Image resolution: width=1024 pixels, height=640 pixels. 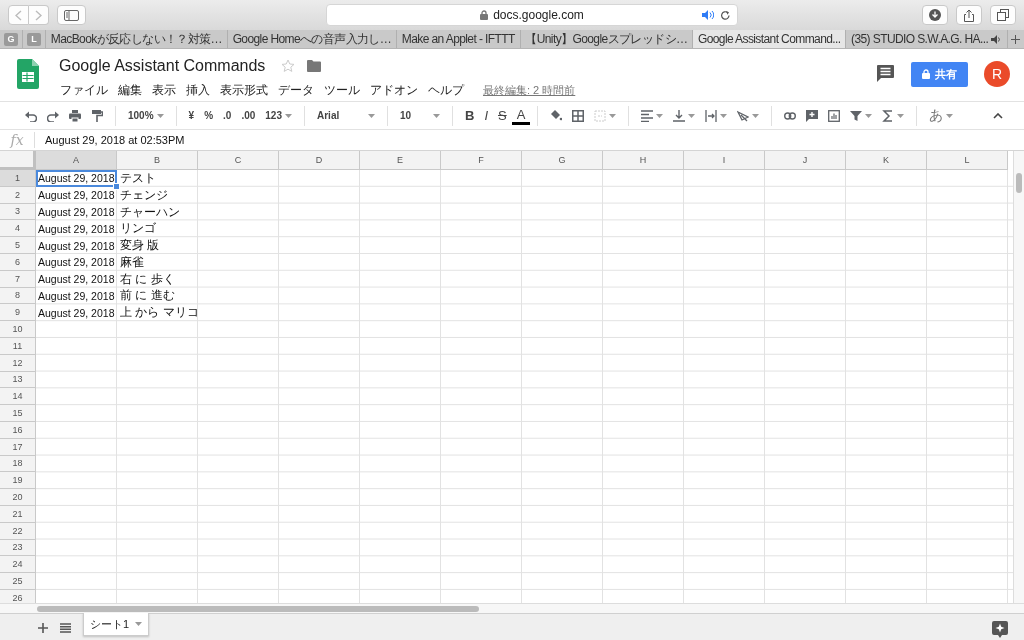 I want to click on strikethrough-button: S, so click(x=502, y=115).